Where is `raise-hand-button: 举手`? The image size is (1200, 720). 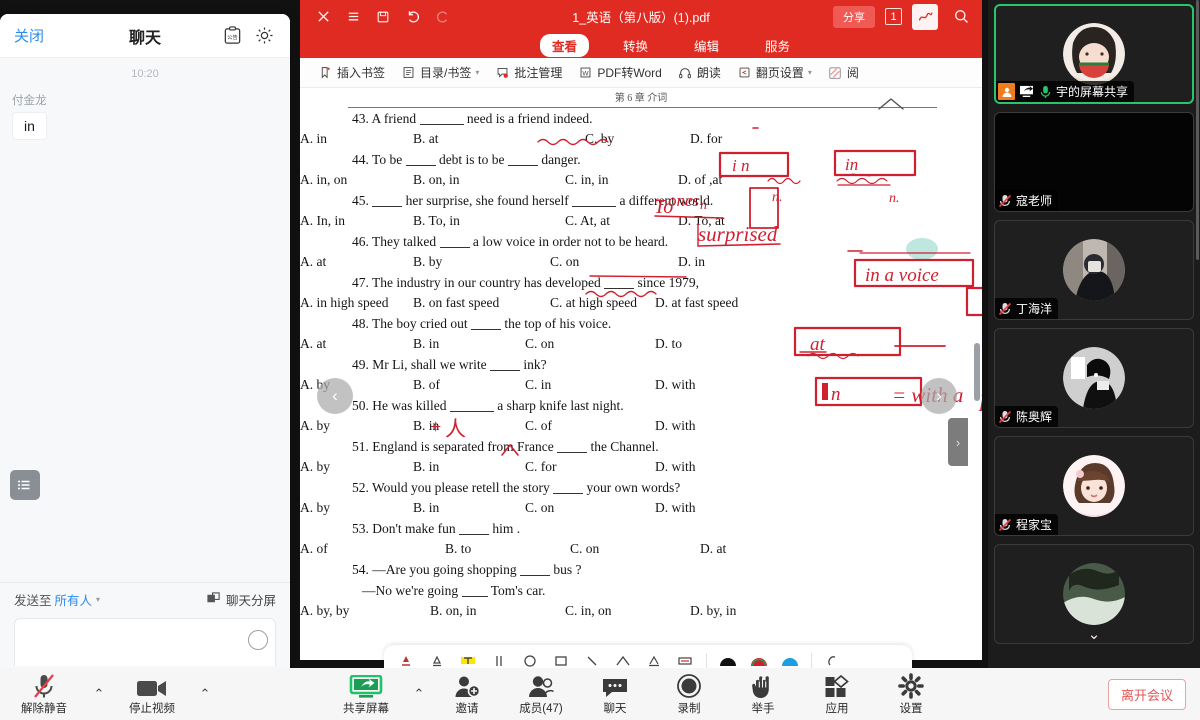
raise-hand-button: 举手 is located at coordinates (763, 694).